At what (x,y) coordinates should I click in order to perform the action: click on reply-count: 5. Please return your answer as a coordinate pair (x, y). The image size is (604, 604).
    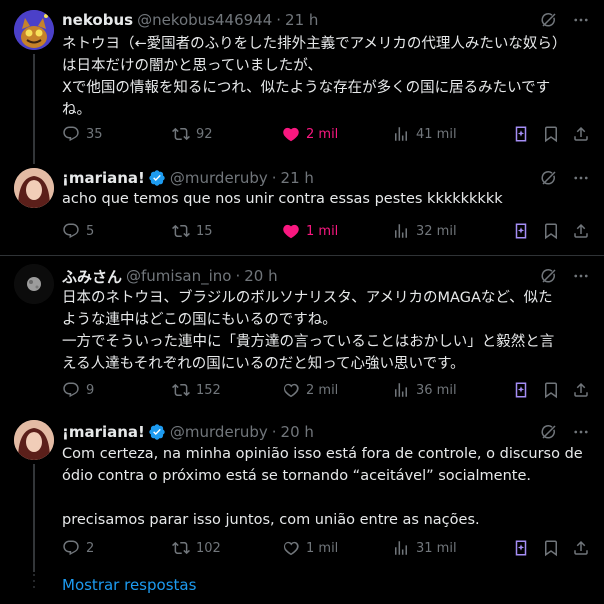
    Looking at the image, I should click on (90, 231).